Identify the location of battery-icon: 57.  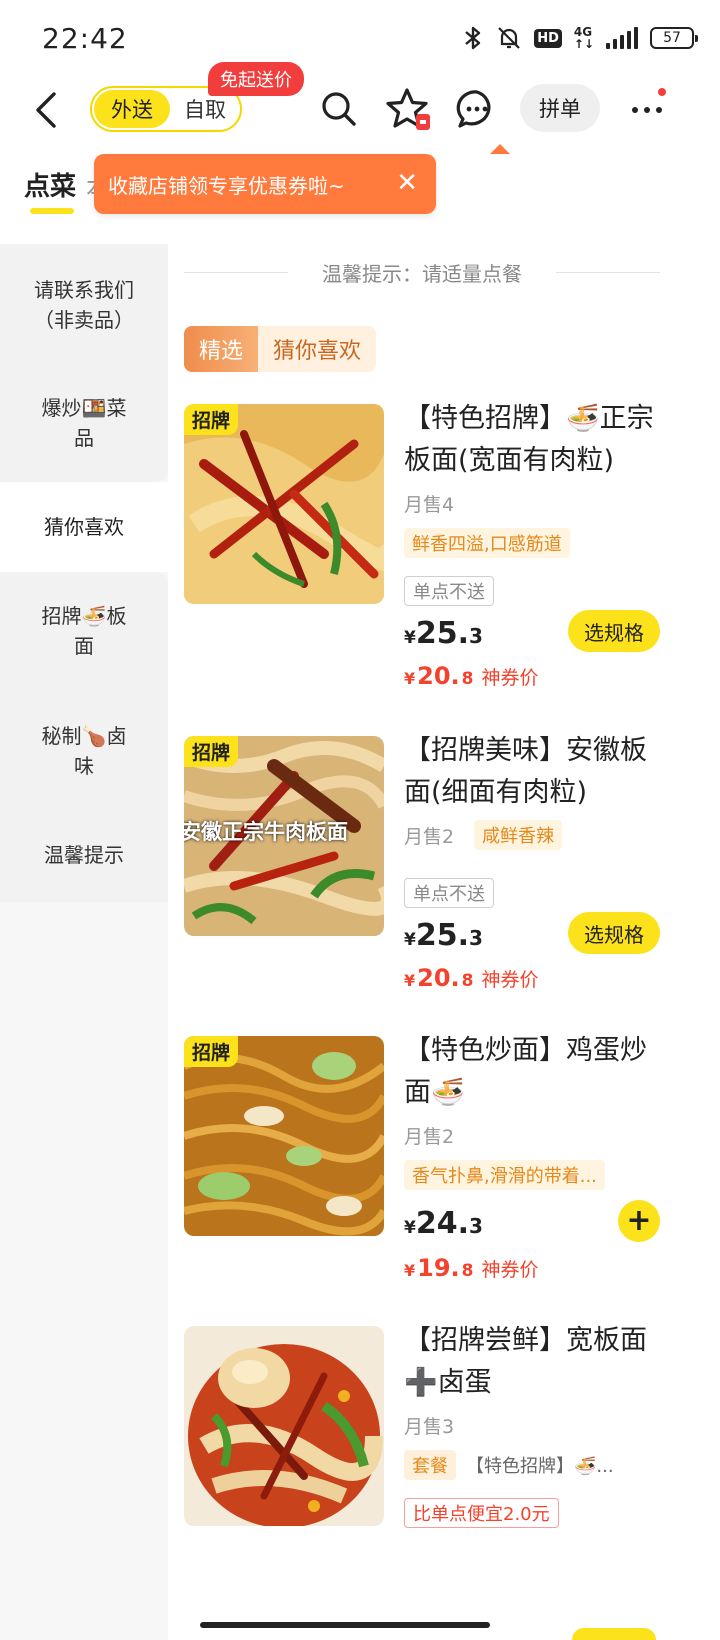
(674, 38).